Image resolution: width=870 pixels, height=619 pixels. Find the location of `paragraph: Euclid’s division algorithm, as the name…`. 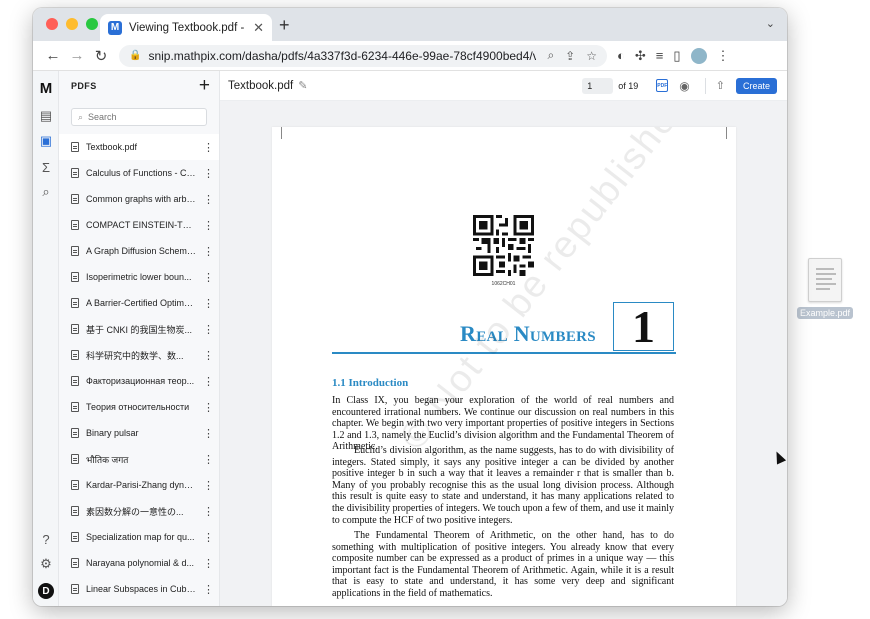

paragraph: Euclid’s division algorithm, as the name… is located at coordinates (503, 485).